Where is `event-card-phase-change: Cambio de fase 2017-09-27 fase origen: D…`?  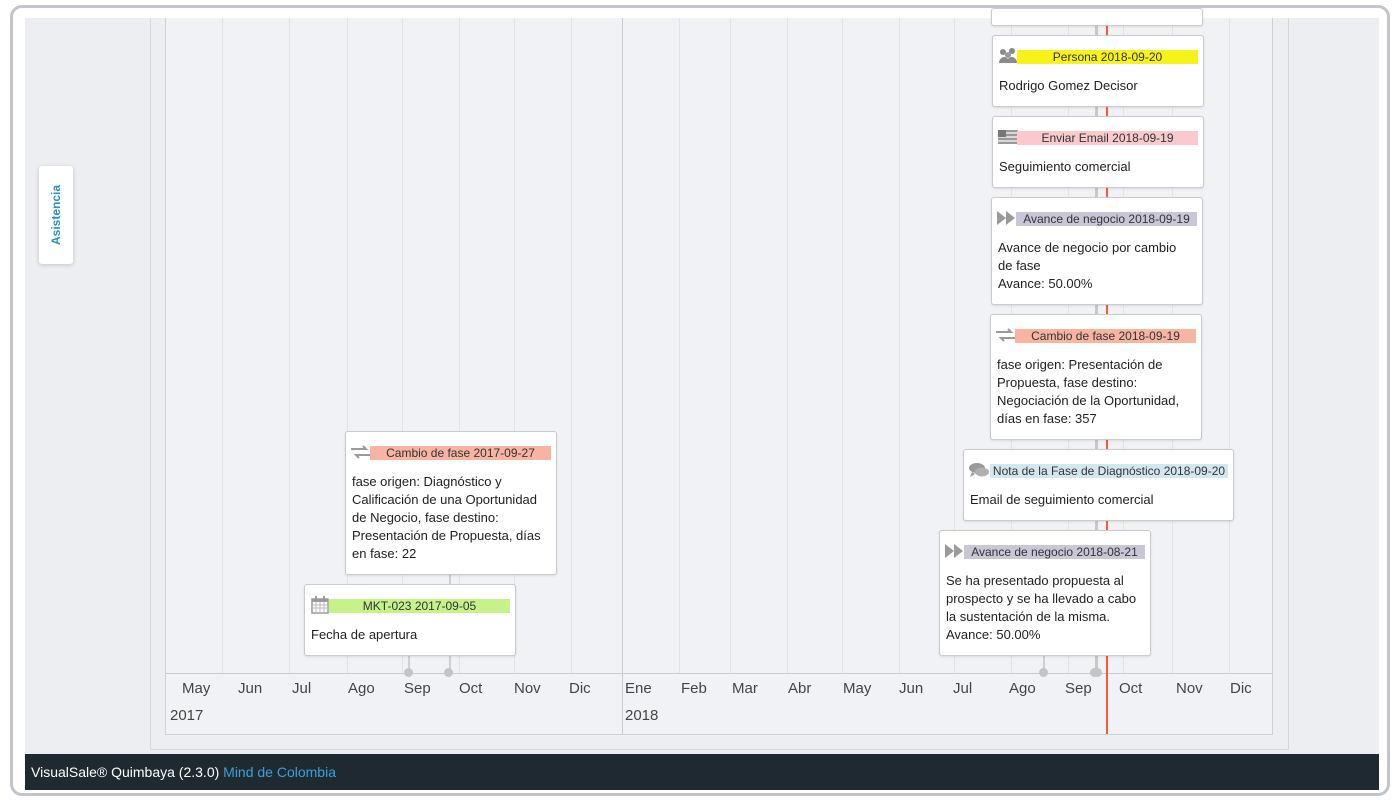
event-card-phase-change: Cambio de fase 2017-09-27 fase origen: D… is located at coordinates (451, 503).